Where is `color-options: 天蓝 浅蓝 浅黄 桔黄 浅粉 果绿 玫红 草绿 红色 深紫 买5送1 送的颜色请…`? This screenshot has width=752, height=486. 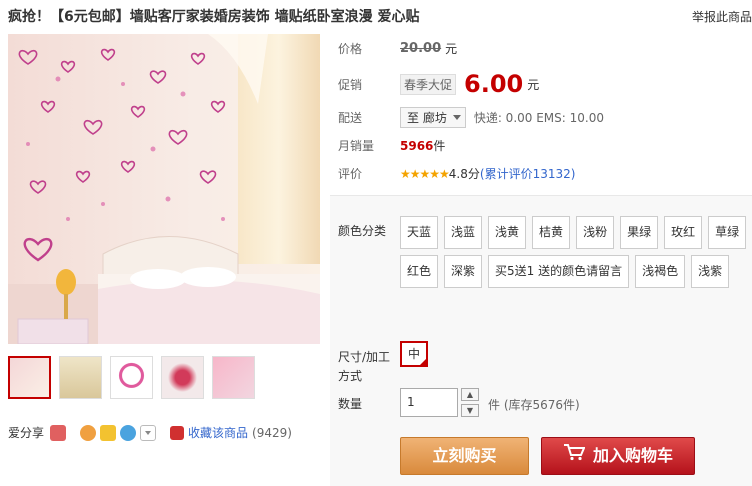
color-options: 天蓝 浅蓝 浅黄 桔黄 浅粉 果绿 玫红 草绿 红色 深紫 买5送1 送的颜色请… is located at coordinates (576, 252).